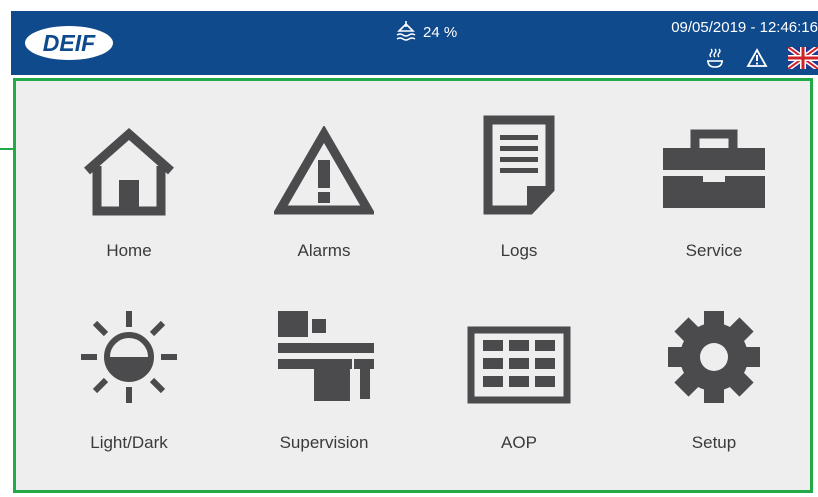 The image size is (818, 497). Describe the element at coordinates (324, 171) in the screenshot. I see `alarm-triangle-icon` at that location.